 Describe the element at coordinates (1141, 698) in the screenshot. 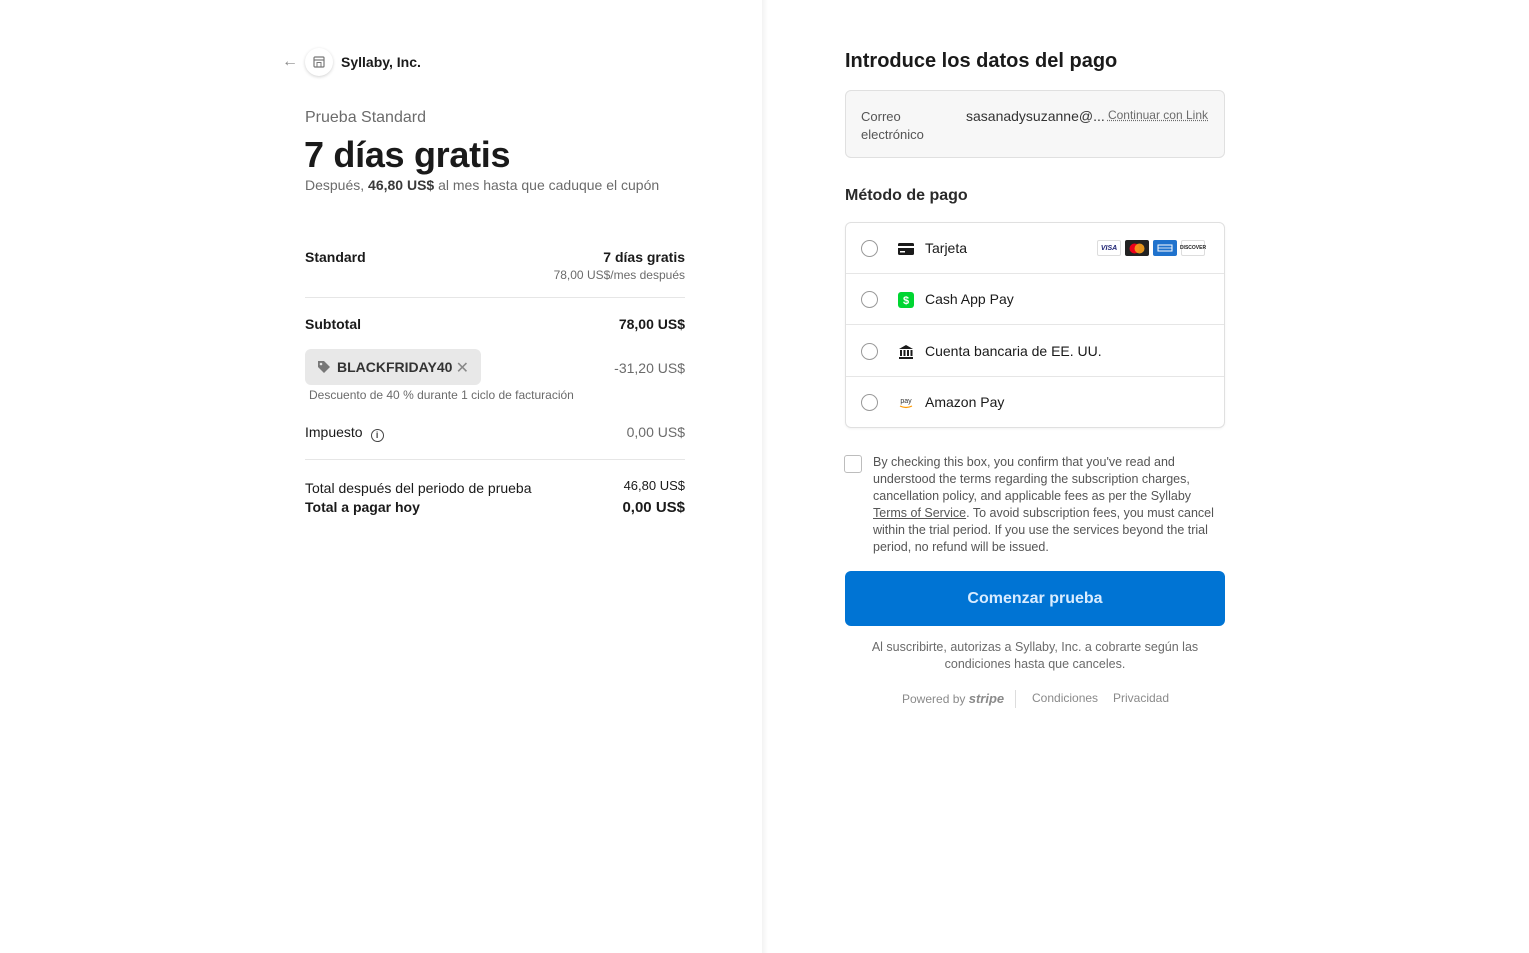

I see `privacy-link: Privacidad` at that location.